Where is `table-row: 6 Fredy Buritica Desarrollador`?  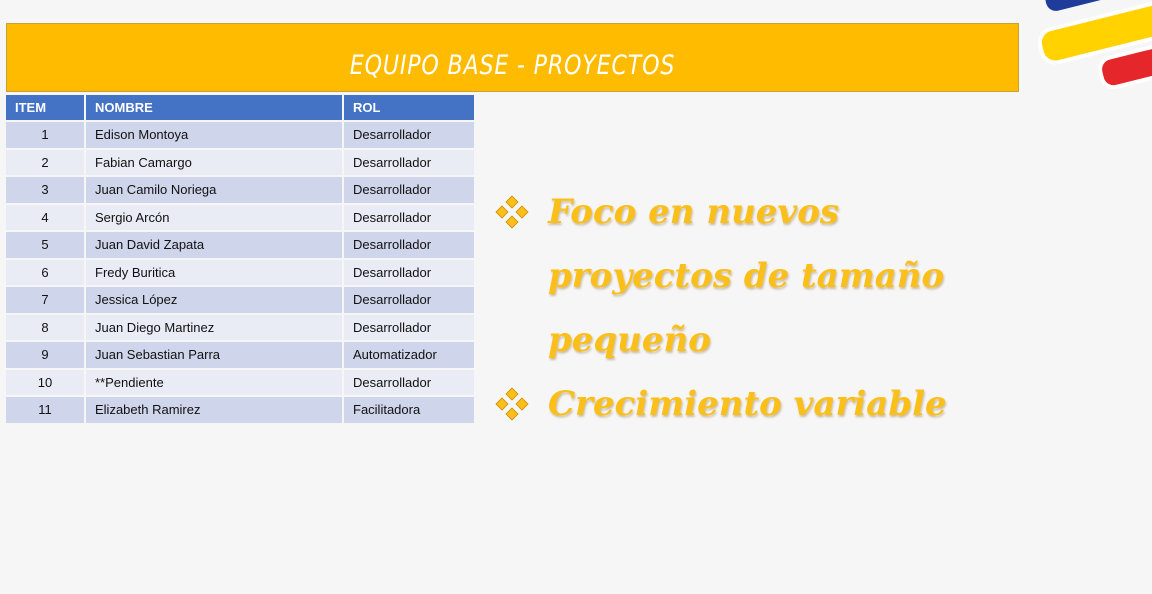
table-row: 6 Fredy Buritica Desarrollador is located at coordinates (240, 272).